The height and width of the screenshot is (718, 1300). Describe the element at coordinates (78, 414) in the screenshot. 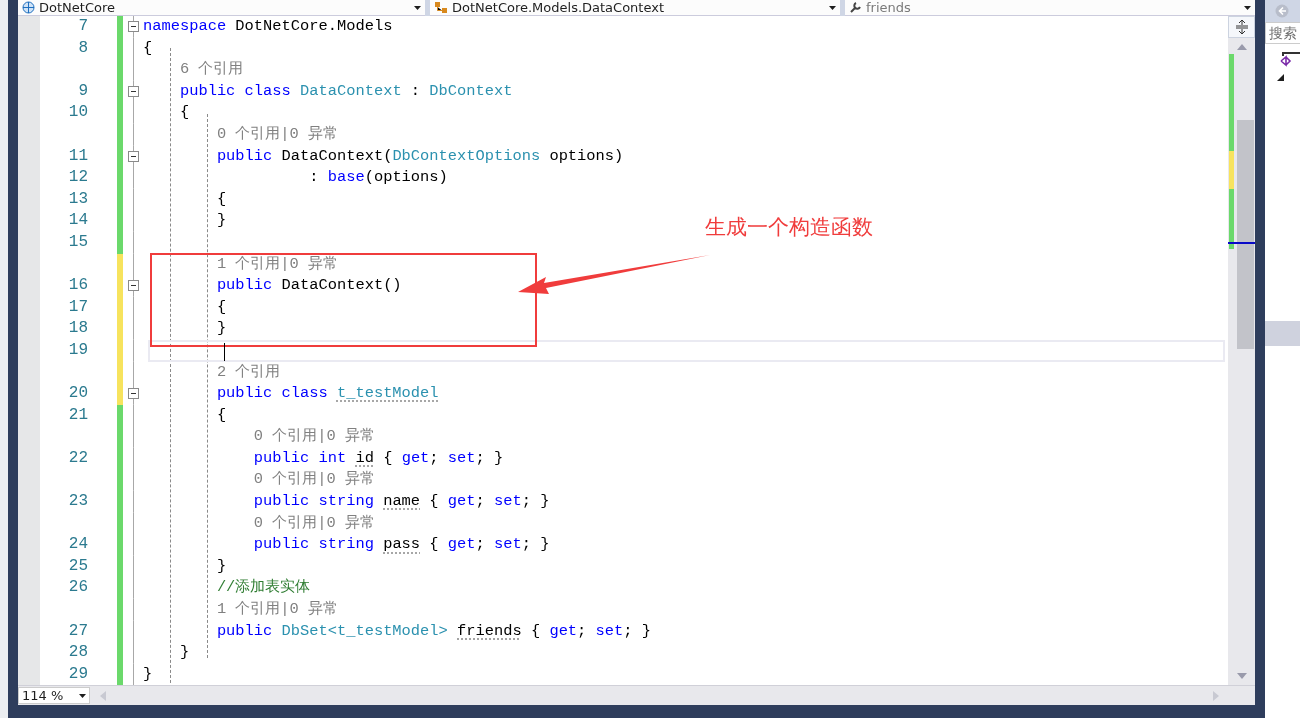

I see `line-number: 21` at that location.